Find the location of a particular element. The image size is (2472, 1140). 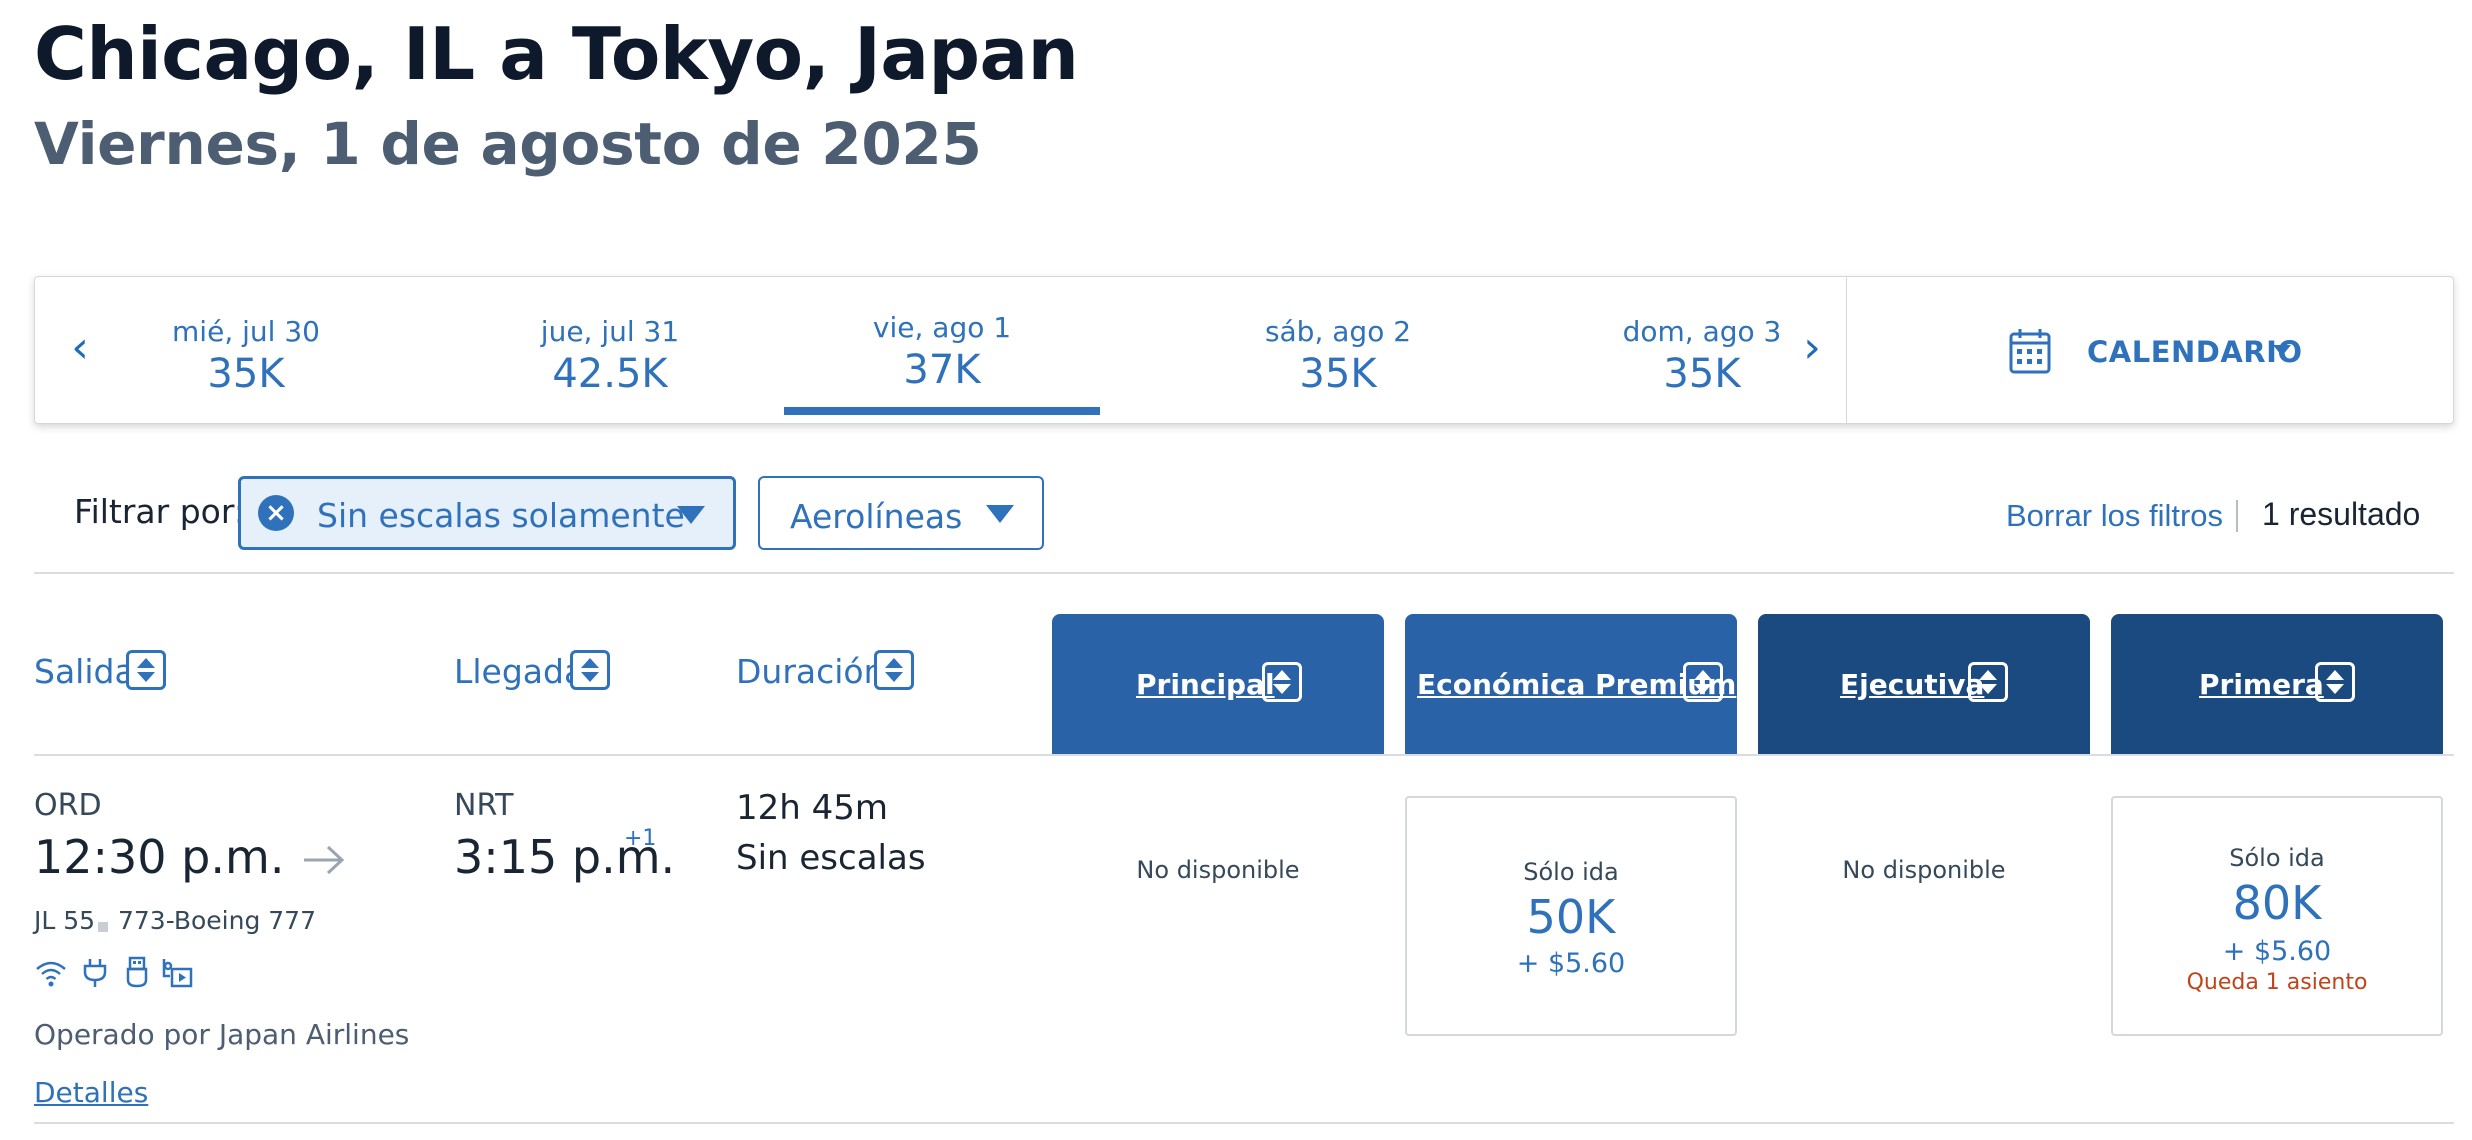

date-option-price: 37K is located at coordinates (942, 370).